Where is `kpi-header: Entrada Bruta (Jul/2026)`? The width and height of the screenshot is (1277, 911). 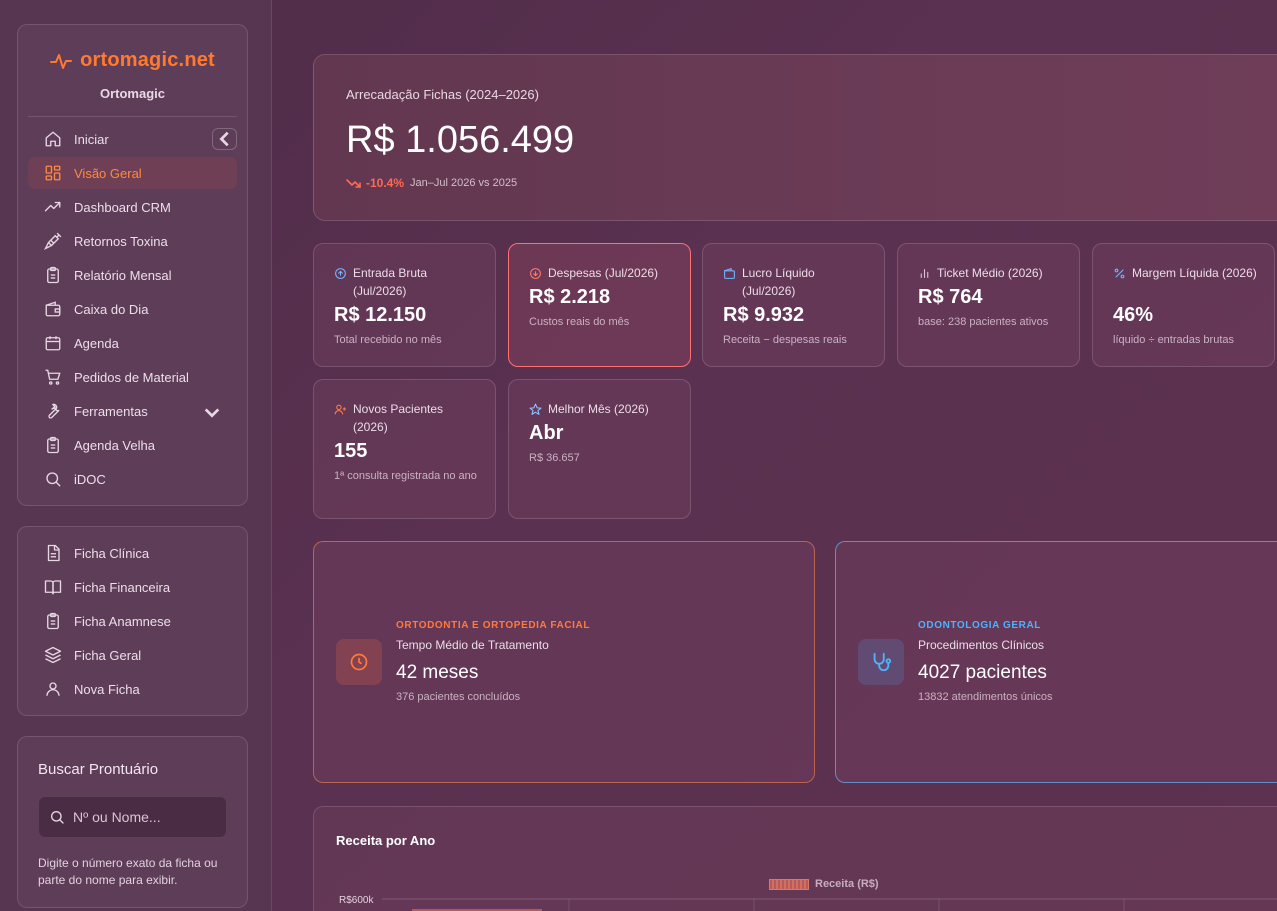 kpi-header: Entrada Bruta (Jul/2026) is located at coordinates (407, 282).